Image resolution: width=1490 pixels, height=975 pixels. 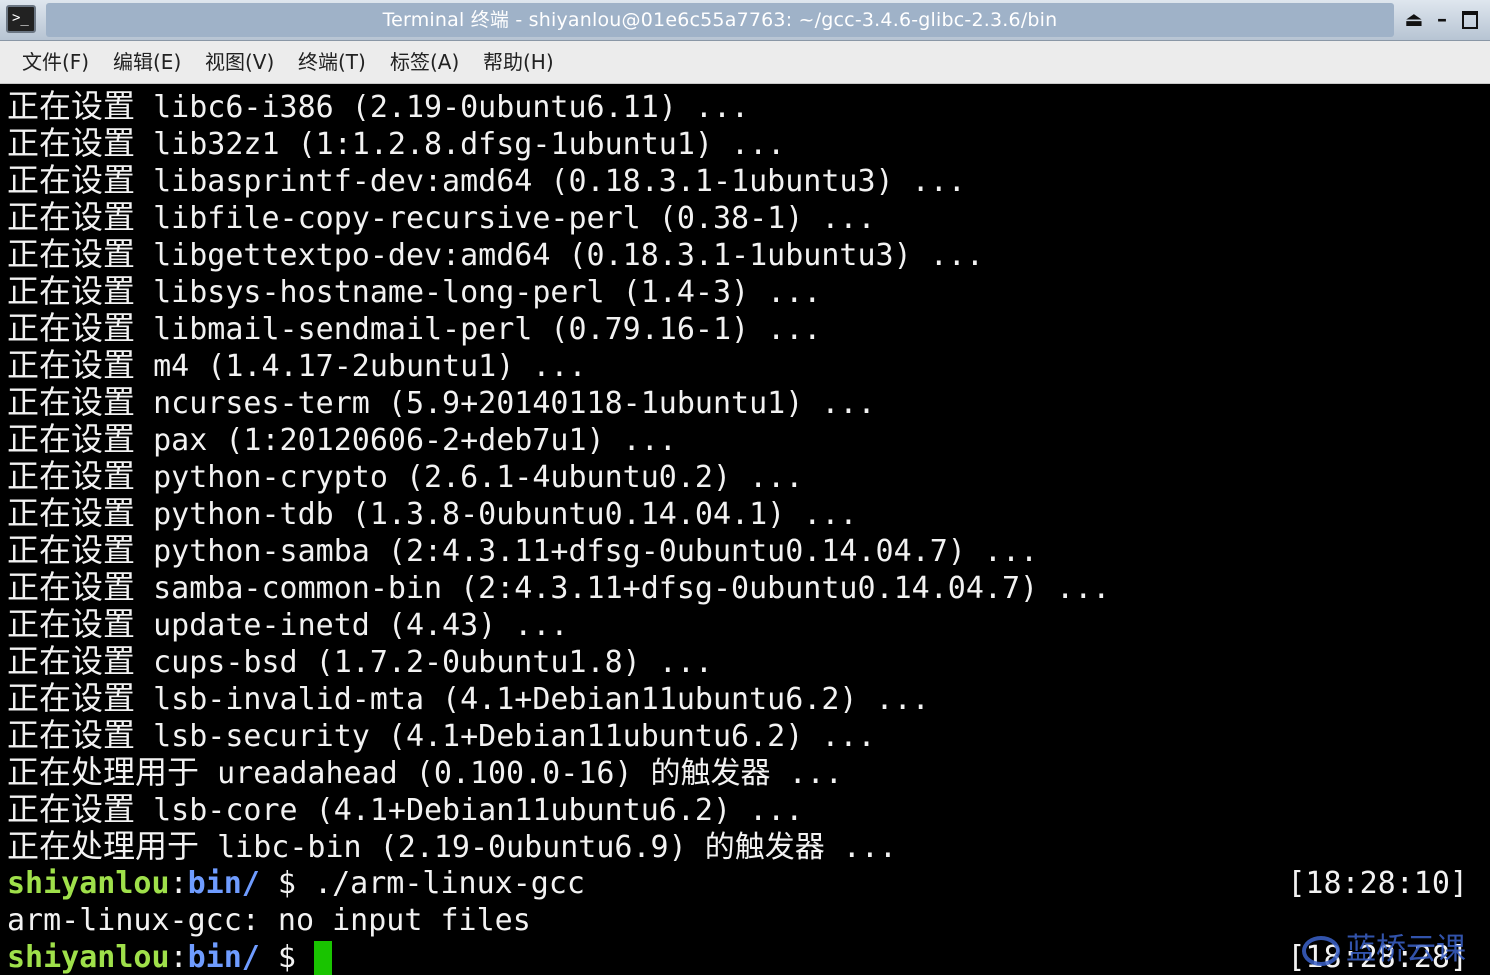 I want to click on prompt-line: shiyanlou:bin/ $ ./arm-linux-gcc, so click(x=296, y=883).